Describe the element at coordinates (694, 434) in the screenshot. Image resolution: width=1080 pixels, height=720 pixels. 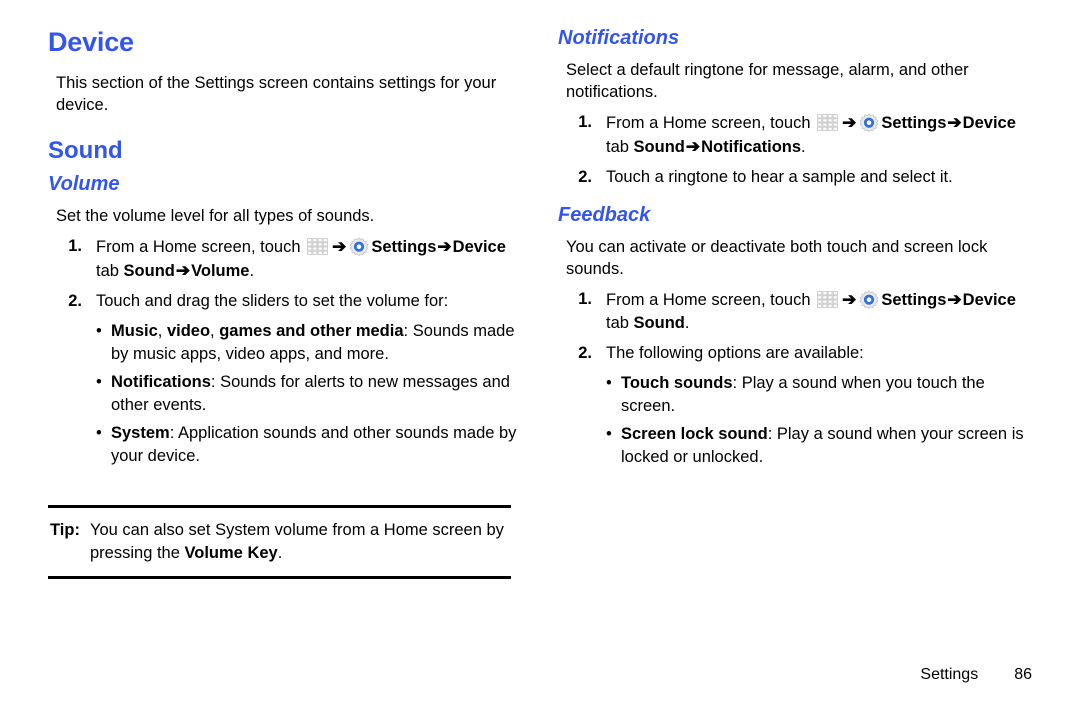
I see `bullet-bold-1: Screen lock sound` at that location.